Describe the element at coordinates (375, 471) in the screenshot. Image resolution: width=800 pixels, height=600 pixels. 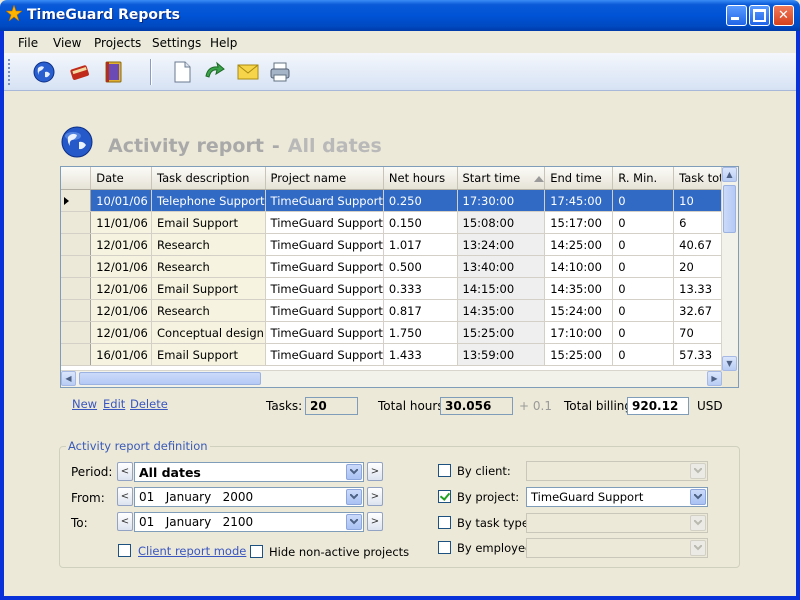
I see `period-next-button: >` at that location.